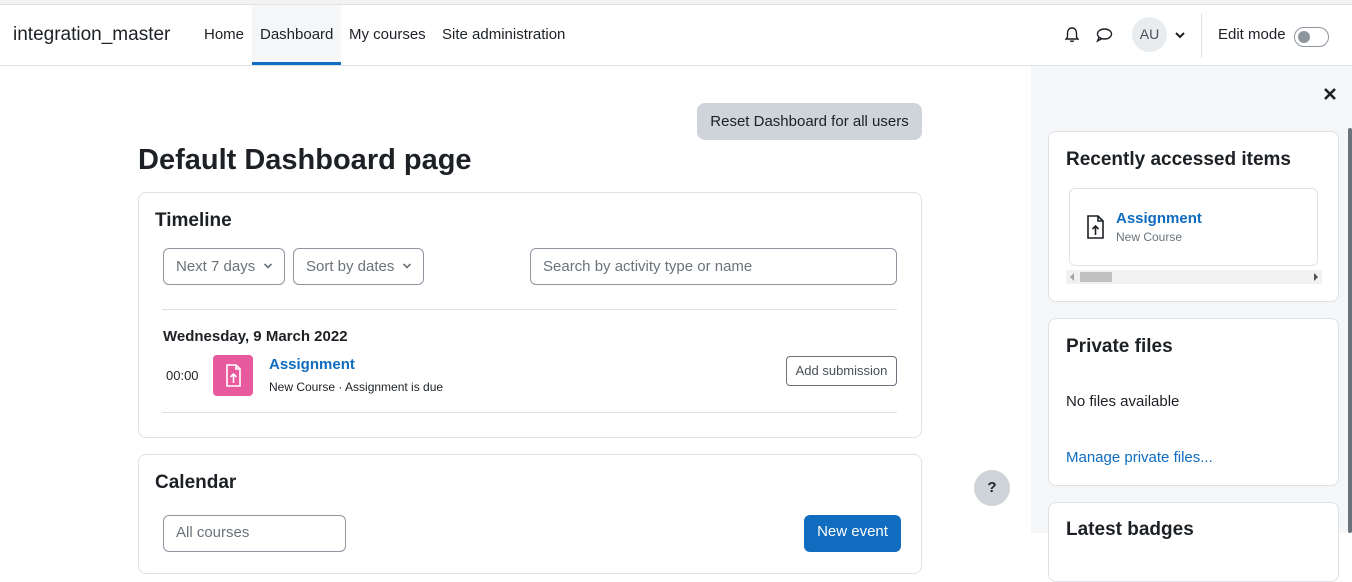  I want to click on scroll-left-arrow-icon, so click(1072, 277).